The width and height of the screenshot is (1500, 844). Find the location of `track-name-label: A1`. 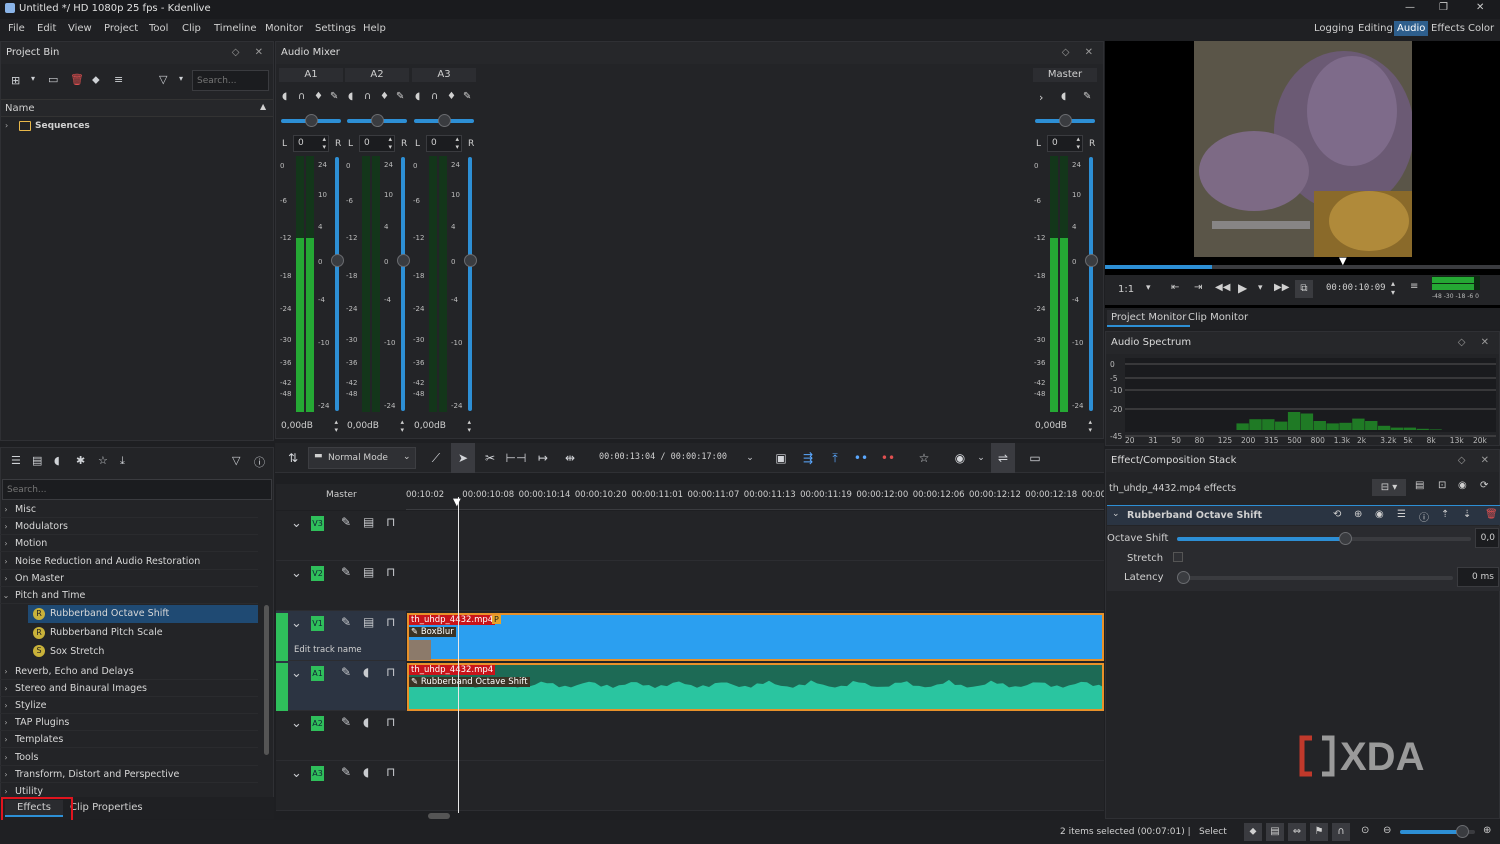

track-name-label: A1 is located at coordinates (317, 673).